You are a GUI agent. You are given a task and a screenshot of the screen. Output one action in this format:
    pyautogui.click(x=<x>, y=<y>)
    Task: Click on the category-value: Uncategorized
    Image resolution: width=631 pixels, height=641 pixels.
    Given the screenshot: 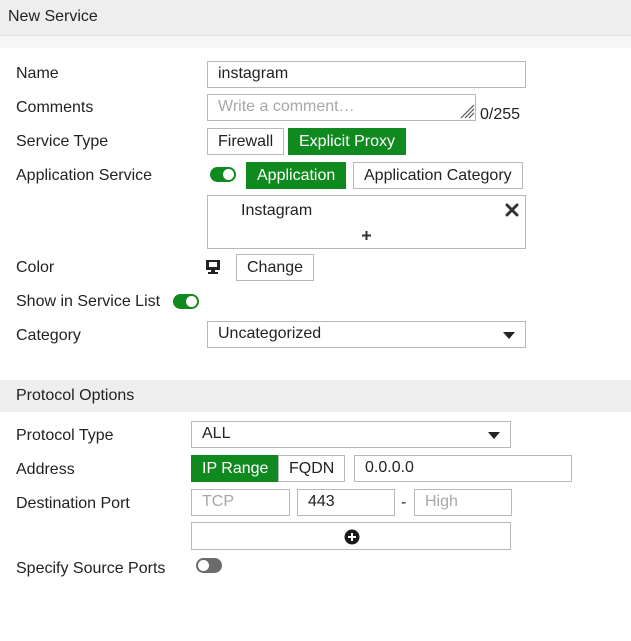 What is the action you would take?
    pyautogui.click(x=270, y=333)
    